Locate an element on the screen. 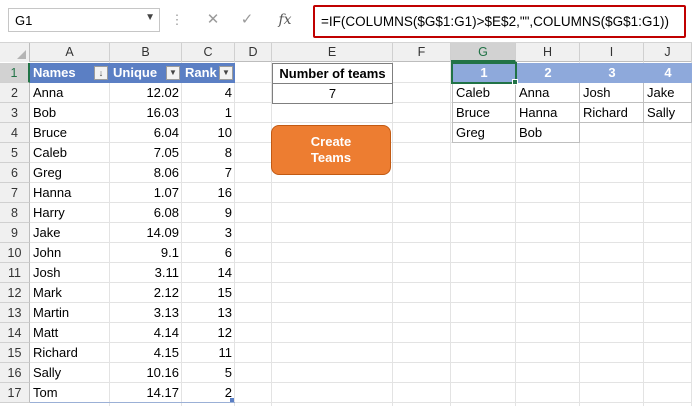 Image resolution: width=692 pixels, height=406 pixels. row-header-13: 13 is located at coordinates (15, 313).